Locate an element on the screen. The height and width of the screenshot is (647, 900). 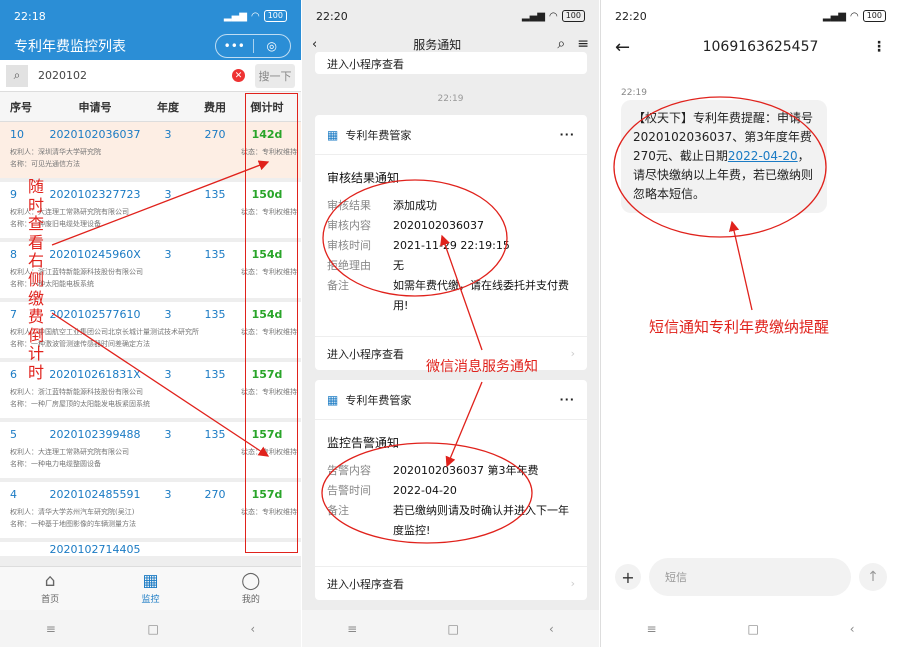
more-vert-icon: ⋮ is located at coordinates (876, 47).